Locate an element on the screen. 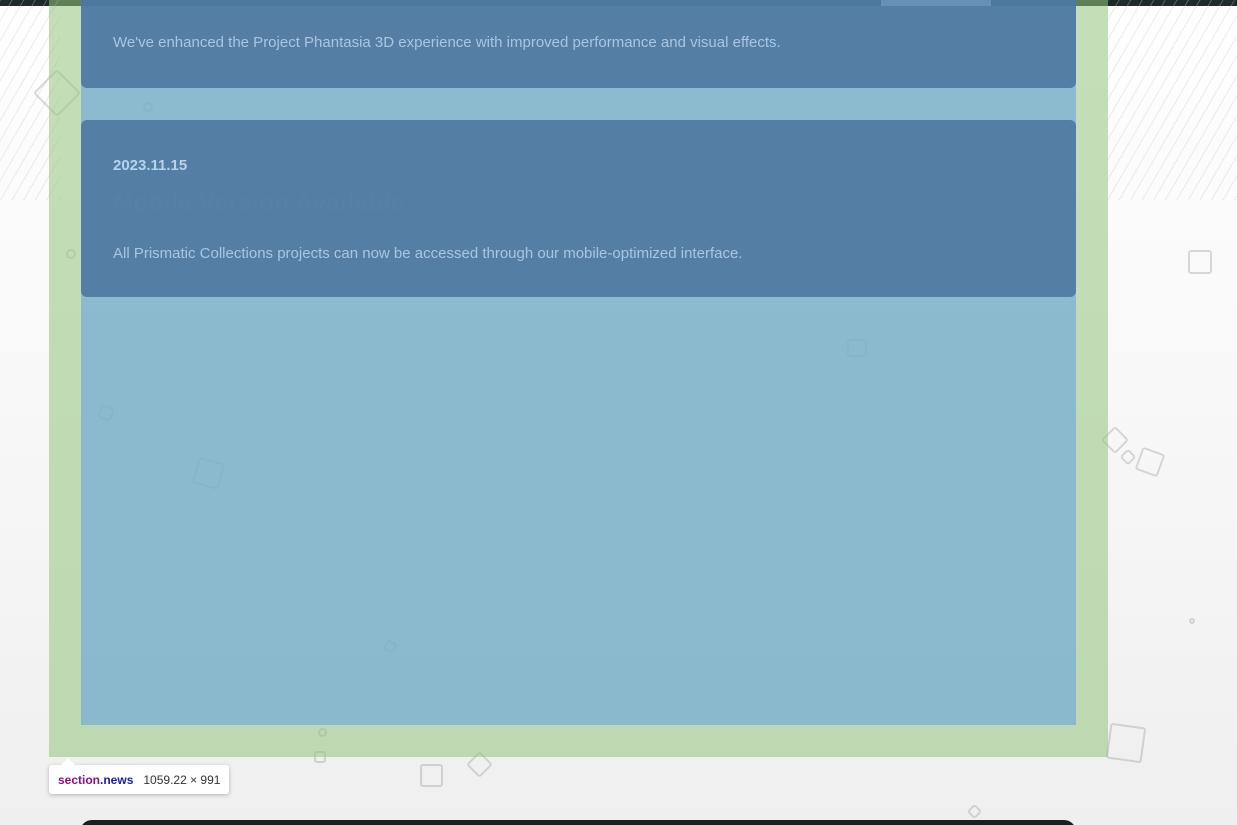 The height and width of the screenshot is (825, 1237). tooltip-class: .news is located at coordinates (117, 779).